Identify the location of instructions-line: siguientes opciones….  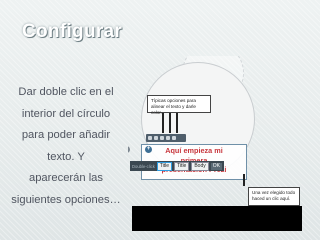
(66, 199).